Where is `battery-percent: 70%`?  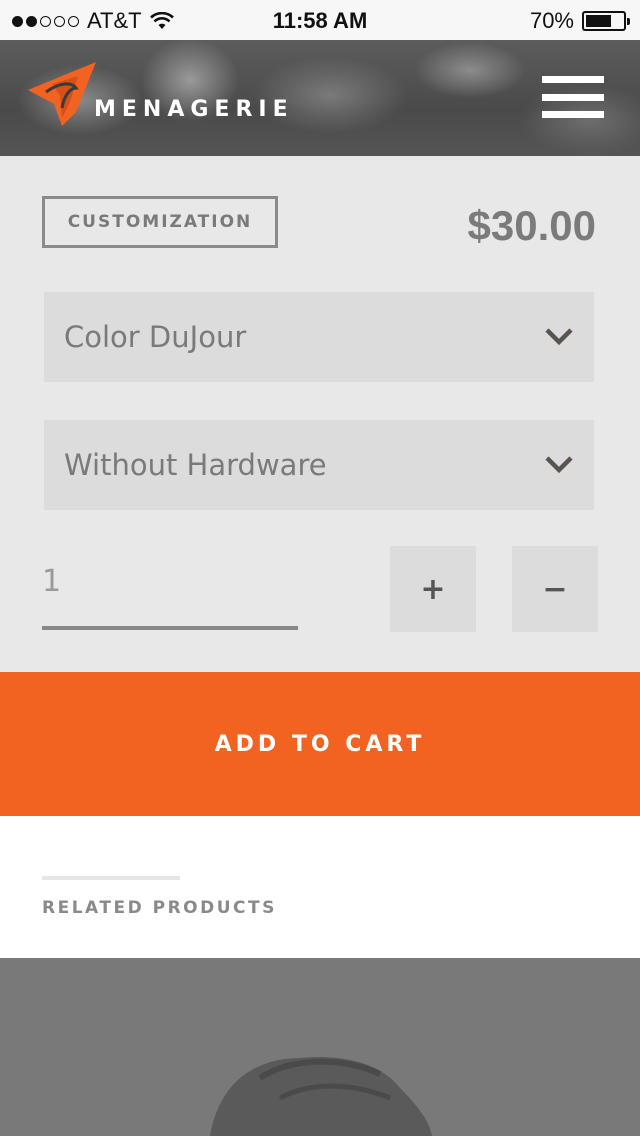
battery-percent: 70% is located at coordinates (551, 20).